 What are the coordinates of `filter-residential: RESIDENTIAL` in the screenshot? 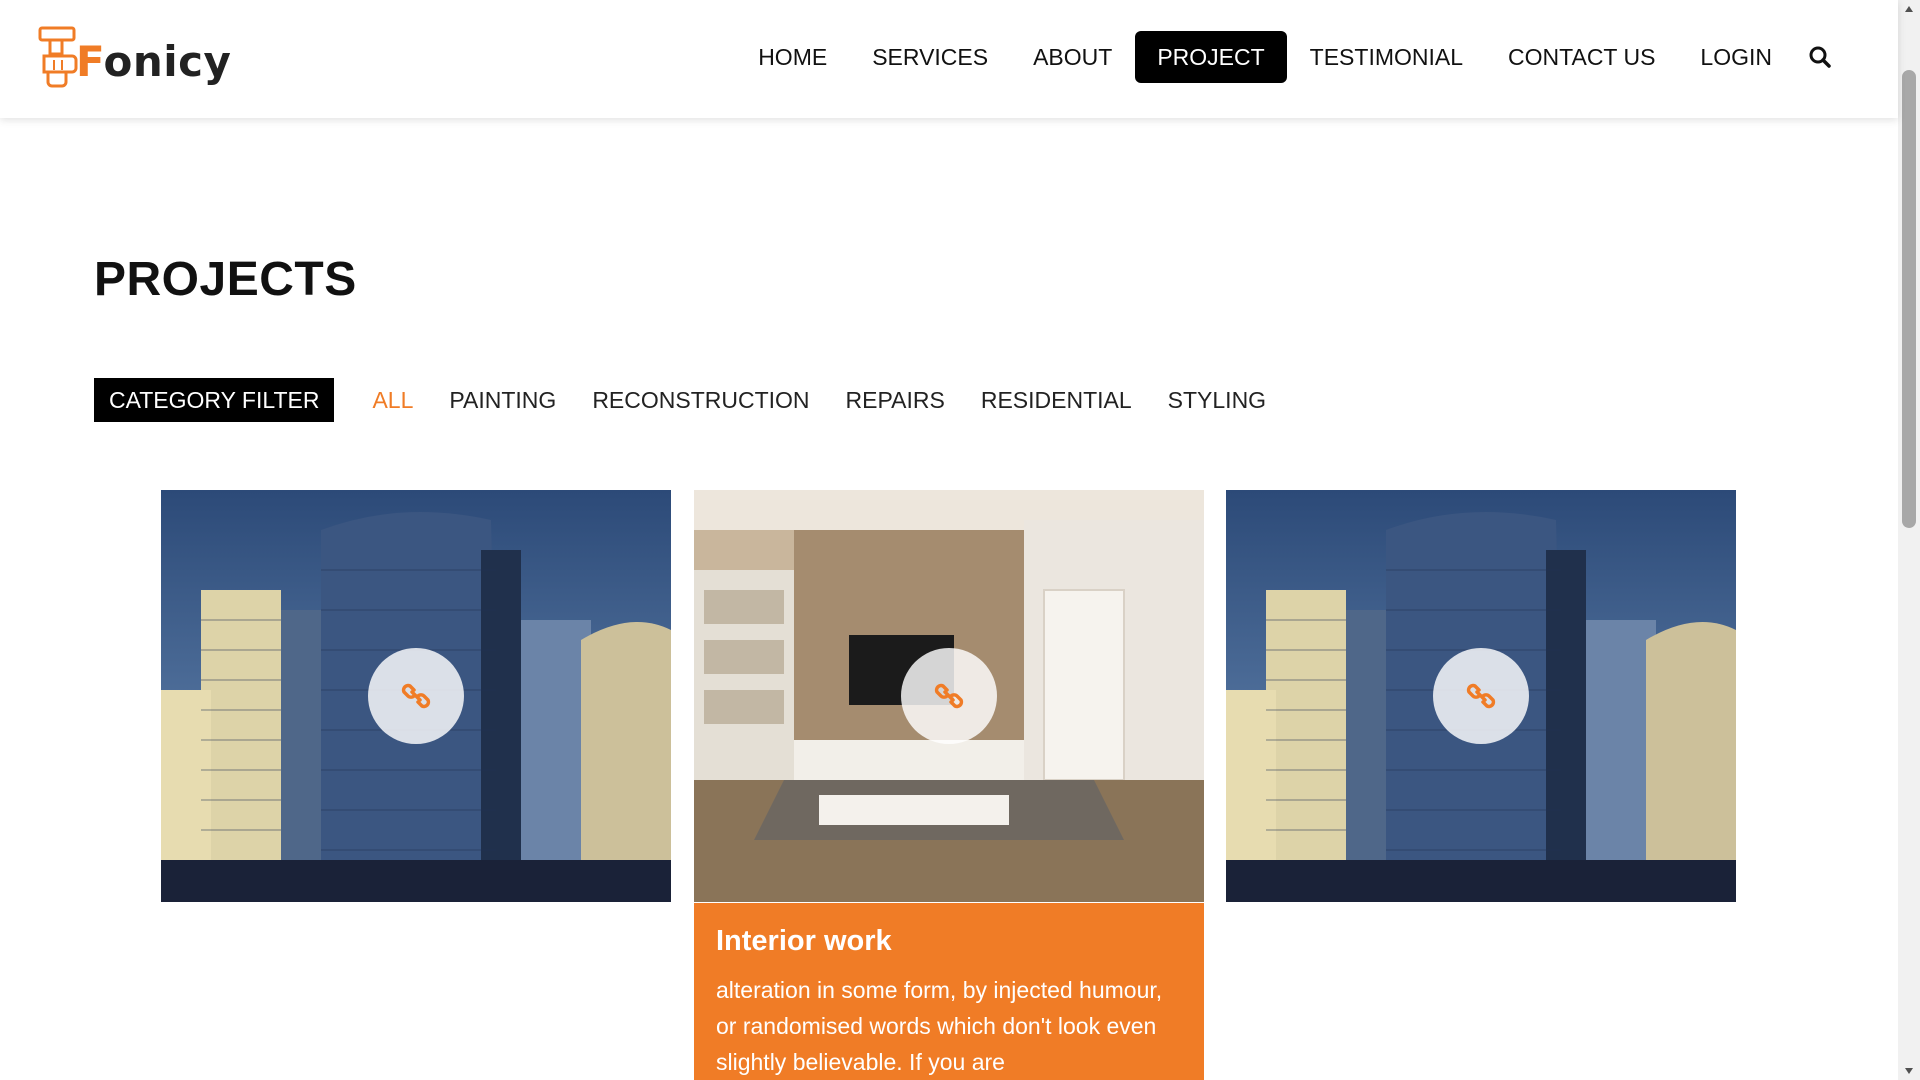 It's located at (1056, 400).